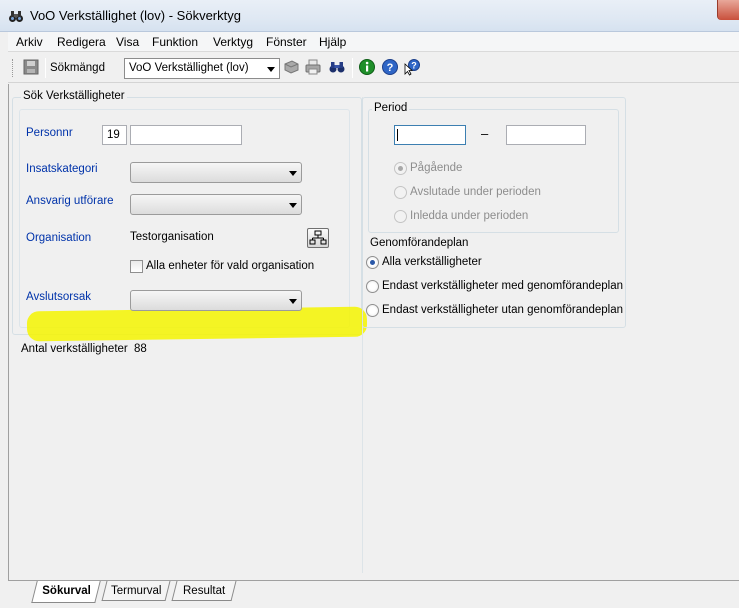 The height and width of the screenshot is (608, 739). I want to click on organisation-label: Organisation, so click(59, 238).